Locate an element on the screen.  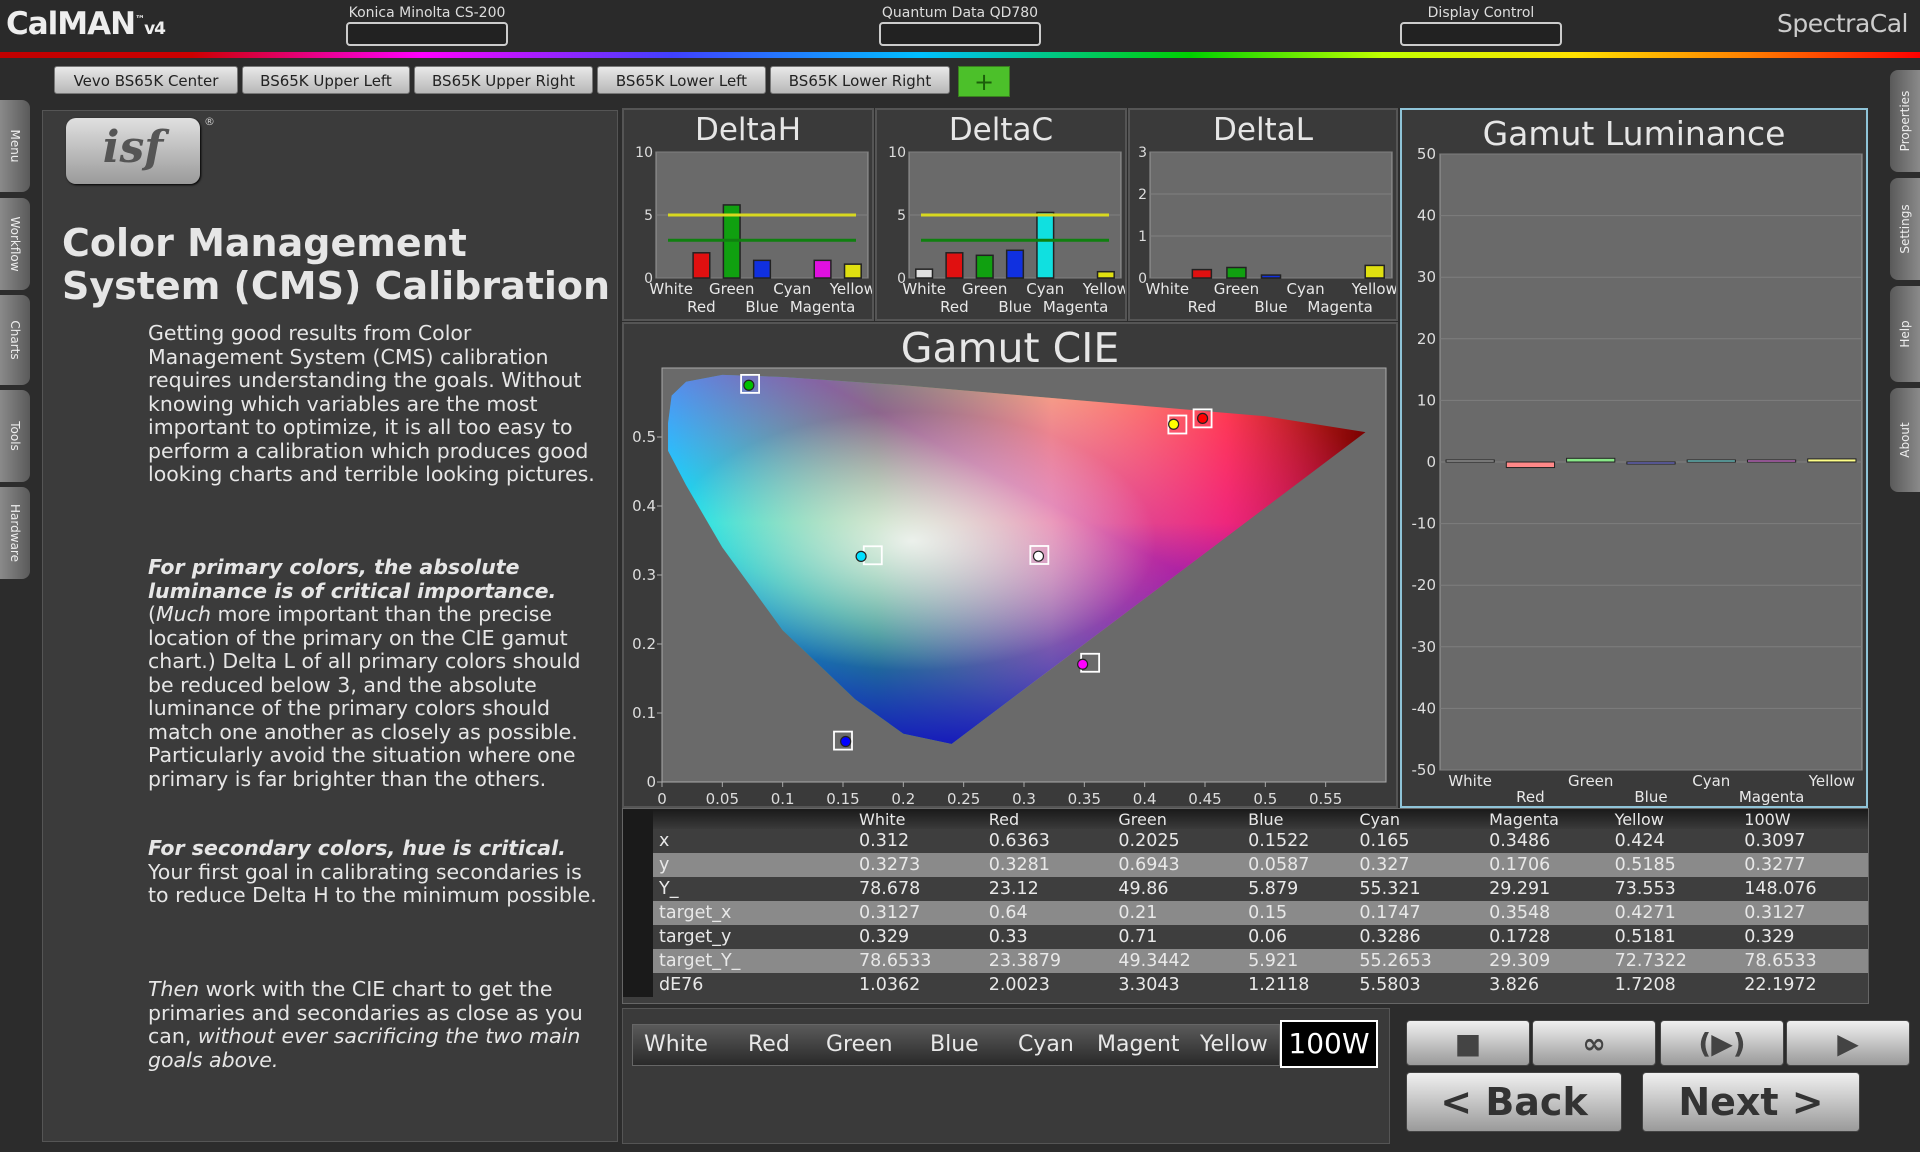
plot-area is located at coordinates (1271, 215).